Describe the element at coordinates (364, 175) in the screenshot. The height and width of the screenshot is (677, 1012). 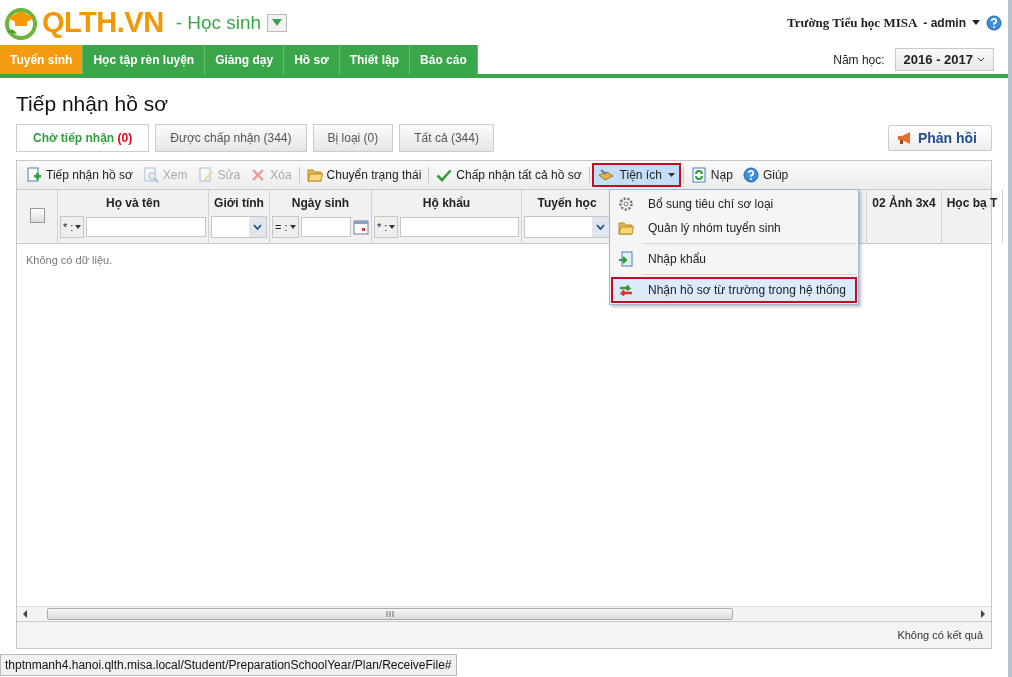
I see `toolbar-button: Chuyển trạng thái` at that location.